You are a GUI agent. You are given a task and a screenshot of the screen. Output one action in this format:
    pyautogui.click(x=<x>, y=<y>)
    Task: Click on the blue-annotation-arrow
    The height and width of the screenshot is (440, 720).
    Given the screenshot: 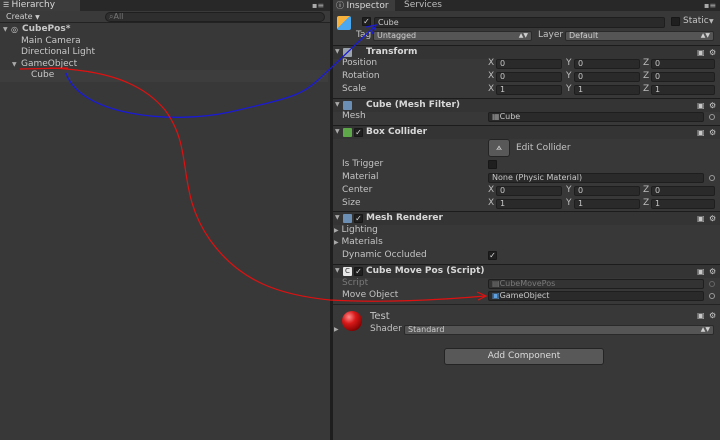 What is the action you would take?
    pyautogui.click(x=220, y=72)
    